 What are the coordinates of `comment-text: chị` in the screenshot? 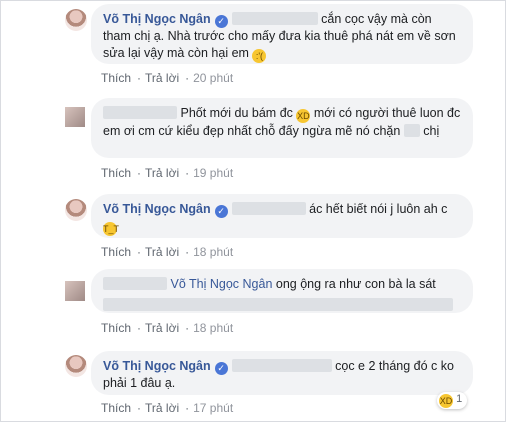 It's located at (431, 131).